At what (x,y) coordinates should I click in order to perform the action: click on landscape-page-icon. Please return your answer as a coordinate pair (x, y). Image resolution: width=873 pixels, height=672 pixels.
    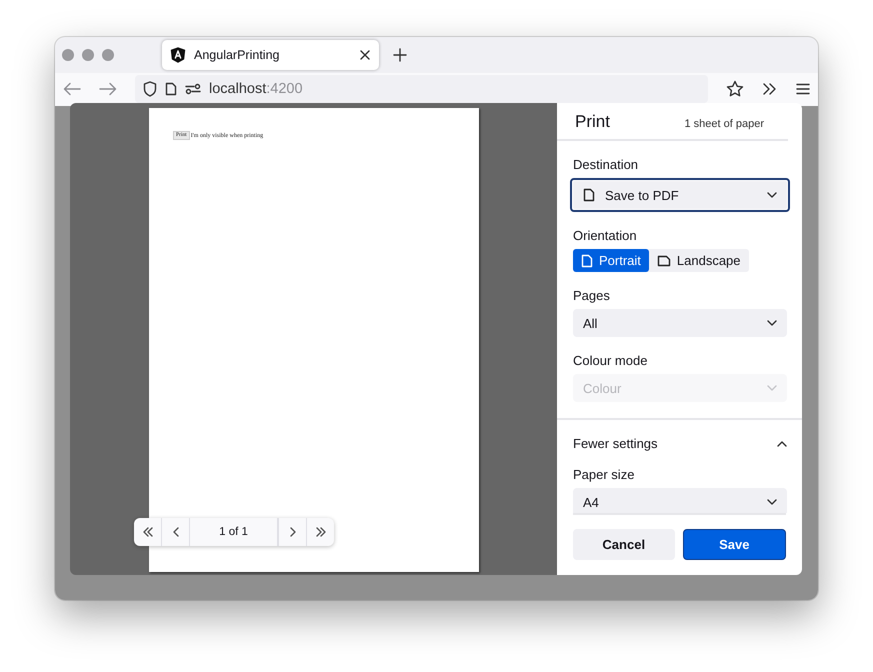
    Looking at the image, I should click on (663, 260).